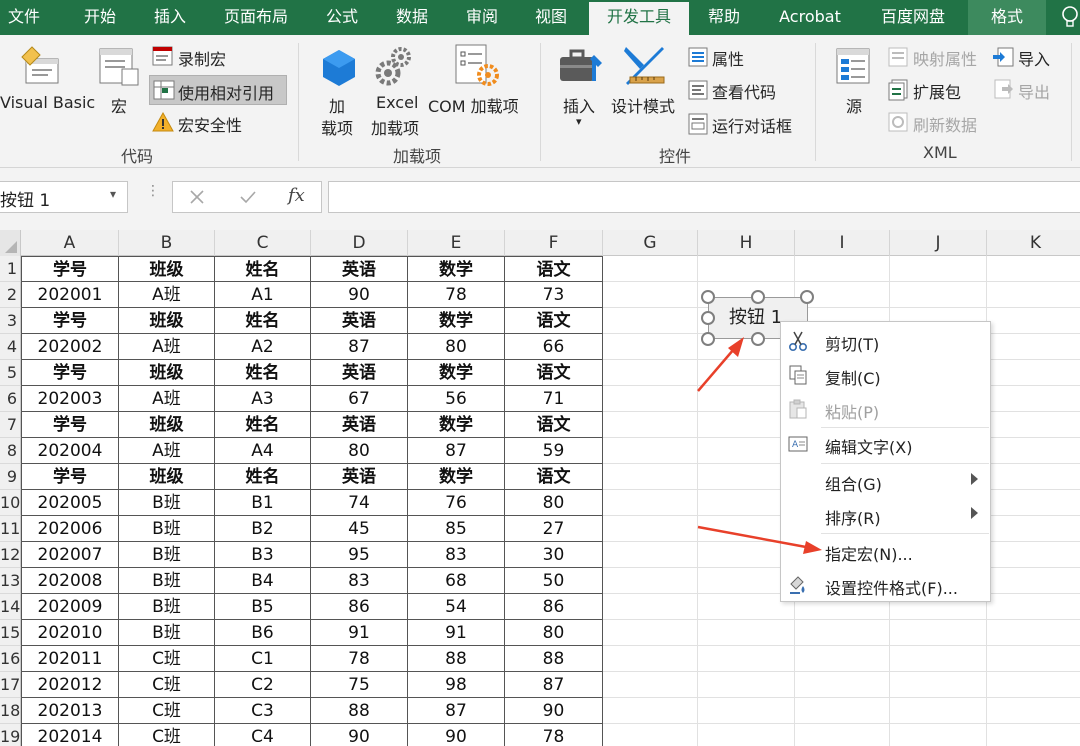 This screenshot has height=746, width=1080. What do you see at coordinates (395, 127) in the screenshot?
I see `excel-addins-button-line2: 加载项` at bounding box center [395, 127].